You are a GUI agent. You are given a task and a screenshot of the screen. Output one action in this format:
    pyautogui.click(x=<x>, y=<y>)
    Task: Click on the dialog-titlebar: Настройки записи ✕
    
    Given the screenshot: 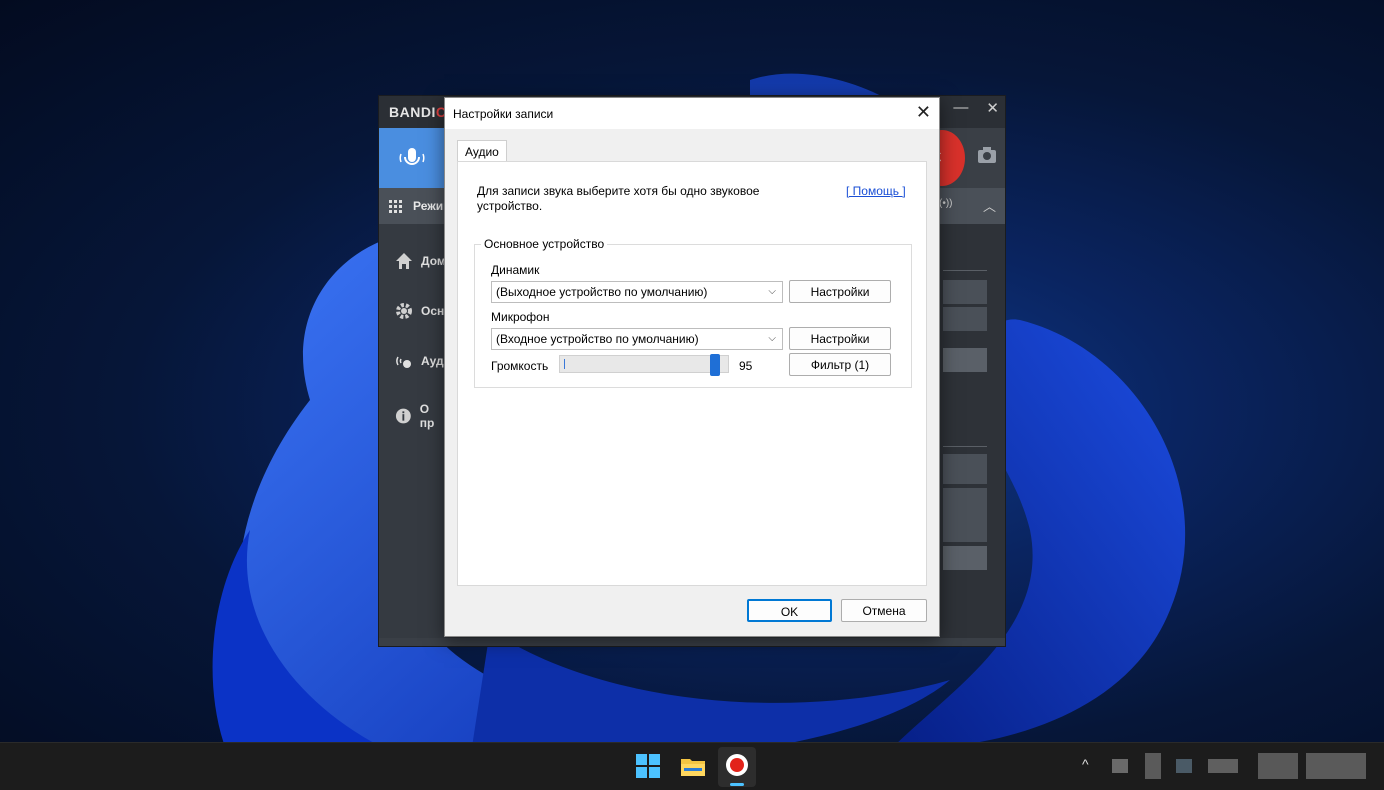 What is the action you would take?
    pyautogui.click(x=692, y=113)
    